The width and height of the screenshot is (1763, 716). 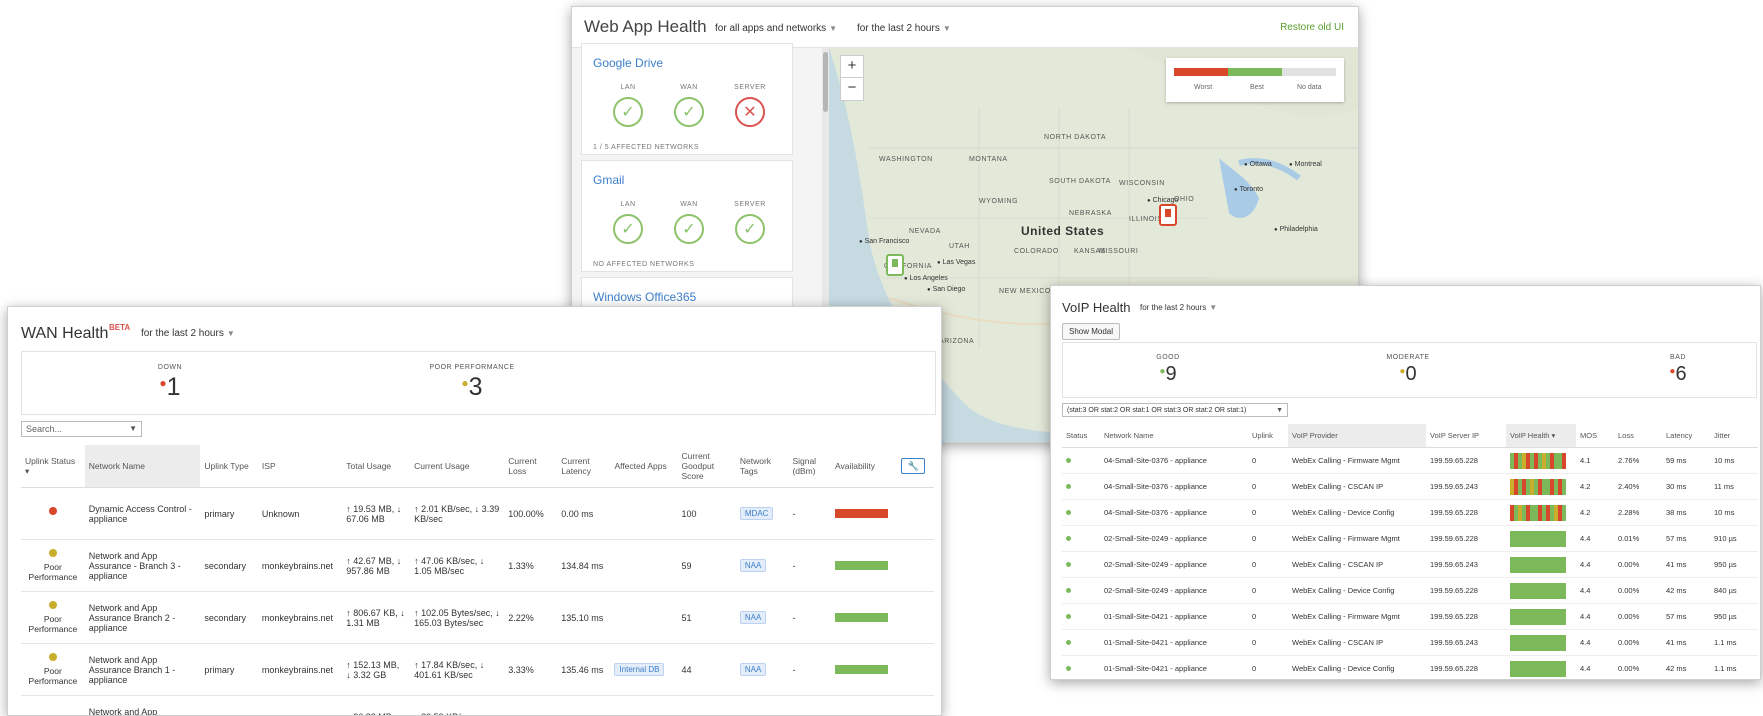 What do you see at coordinates (1081, 667) in the screenshot?
I see `status-cell` at bounding box center [1081, 667].